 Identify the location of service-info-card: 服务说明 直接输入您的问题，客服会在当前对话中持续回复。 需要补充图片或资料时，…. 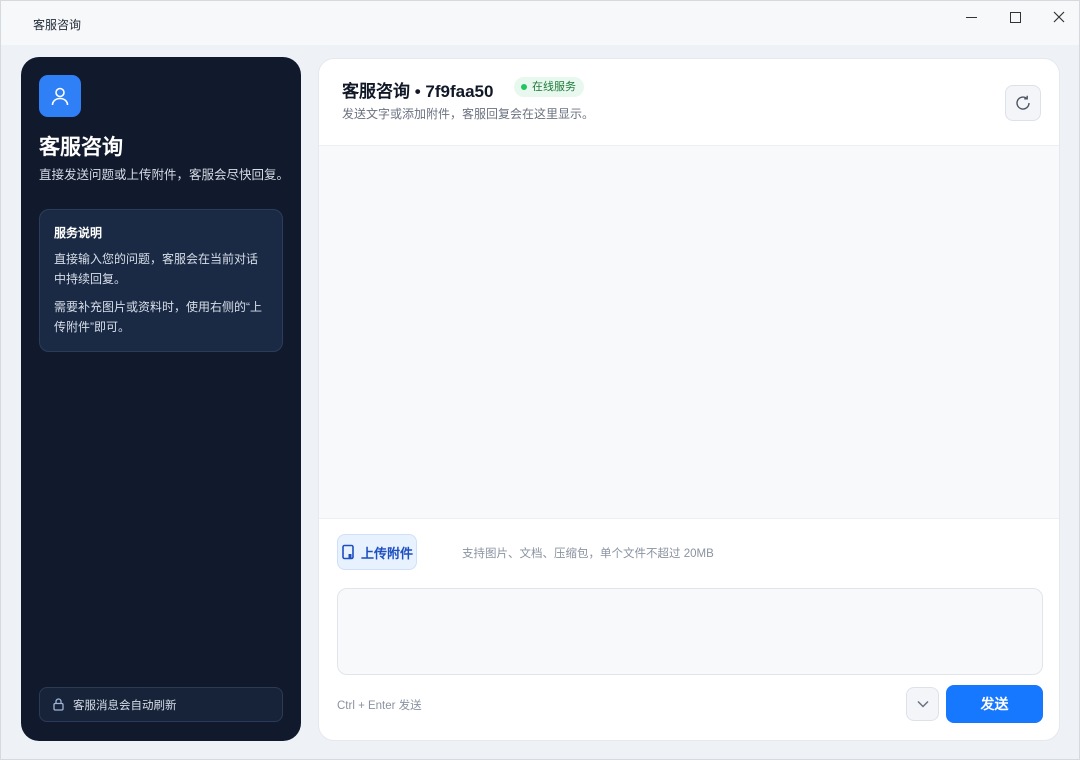
(161, 280).